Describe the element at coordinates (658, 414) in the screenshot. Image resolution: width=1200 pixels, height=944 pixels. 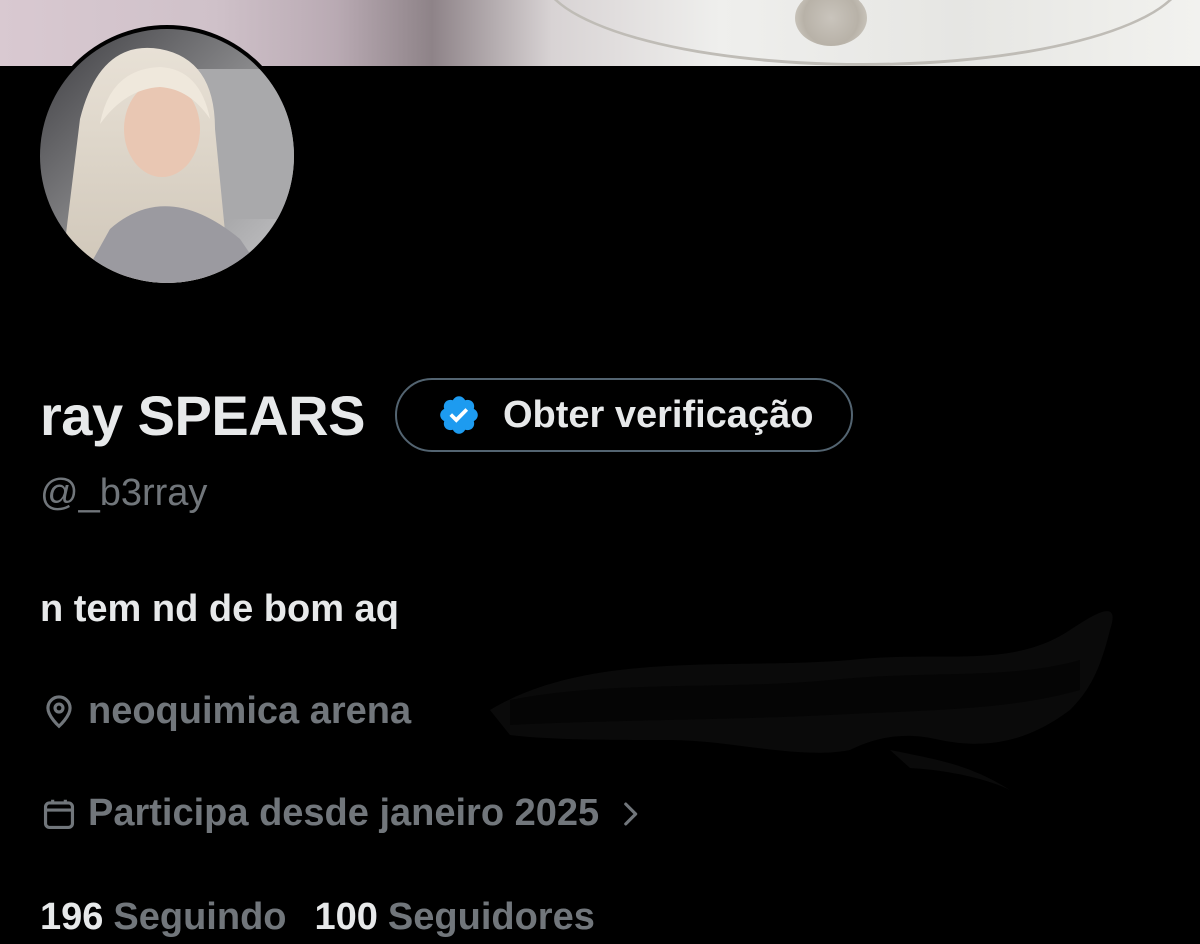
I see `get-verified-label: Obter verificação` at that location.